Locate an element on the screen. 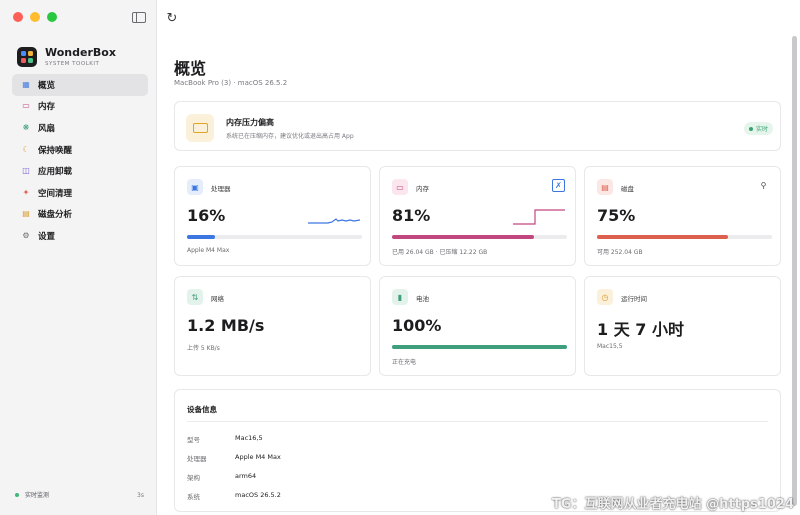 The height and width of the screenshot is (515, 800). device-row-value: Apple M4 Max is located at coordinates (258, 457).